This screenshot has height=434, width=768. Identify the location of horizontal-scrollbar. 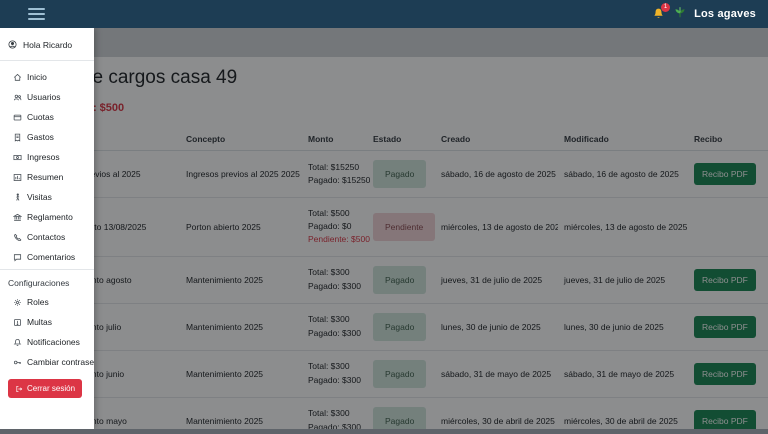
(384, 431).